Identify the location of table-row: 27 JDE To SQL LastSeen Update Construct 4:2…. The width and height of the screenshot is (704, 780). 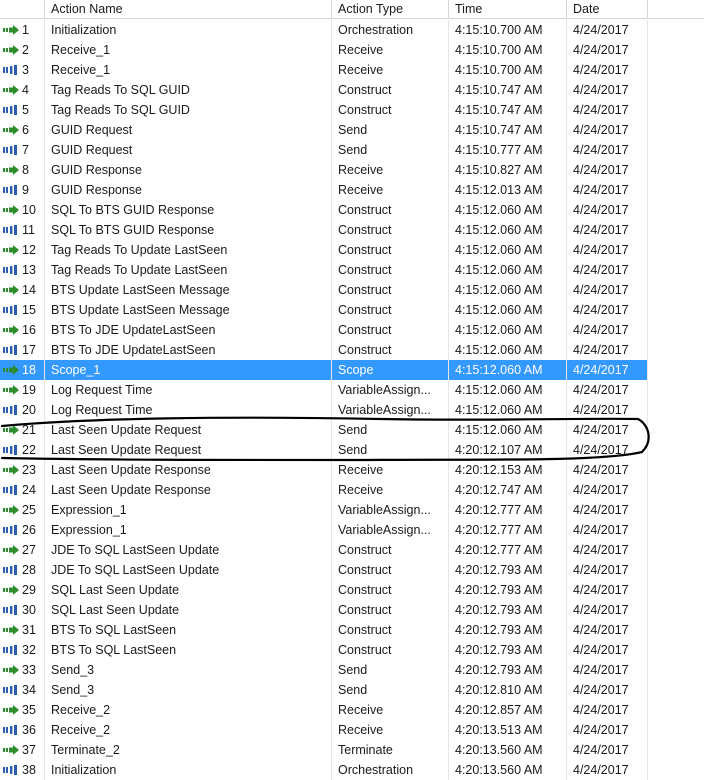
(352, 550).